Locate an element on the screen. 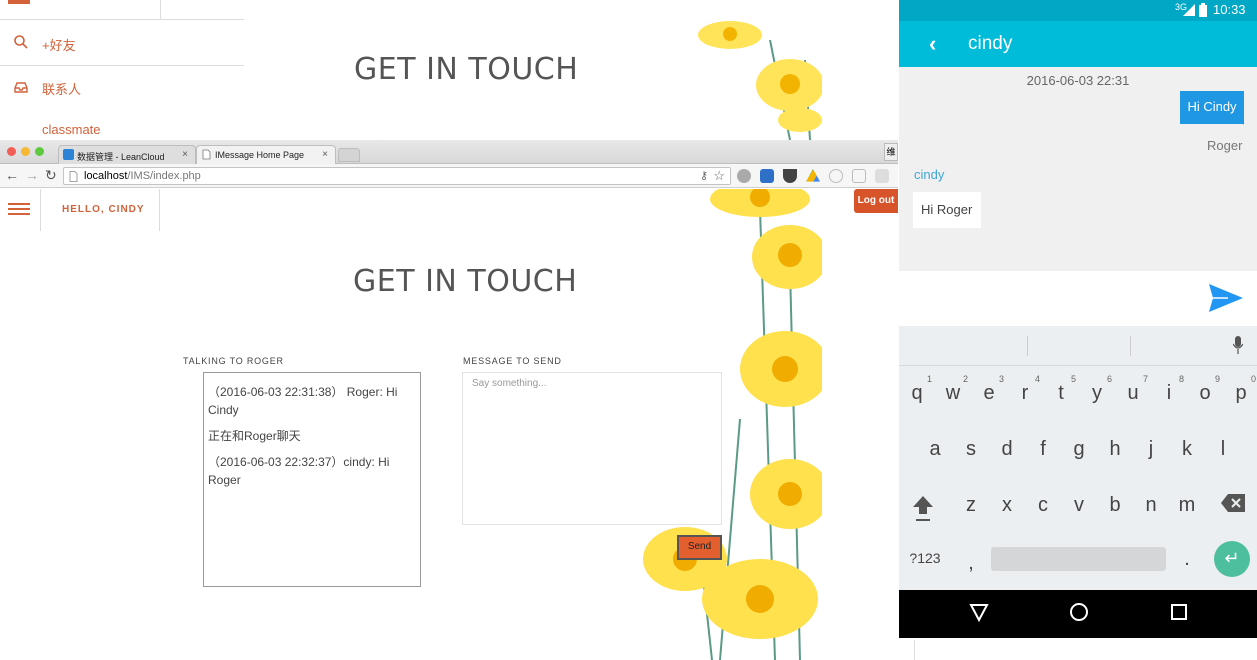  chat-log-line: （2016-06-03 22:32:37）cindy: Hi Roger is located at coordinates (299, 471).